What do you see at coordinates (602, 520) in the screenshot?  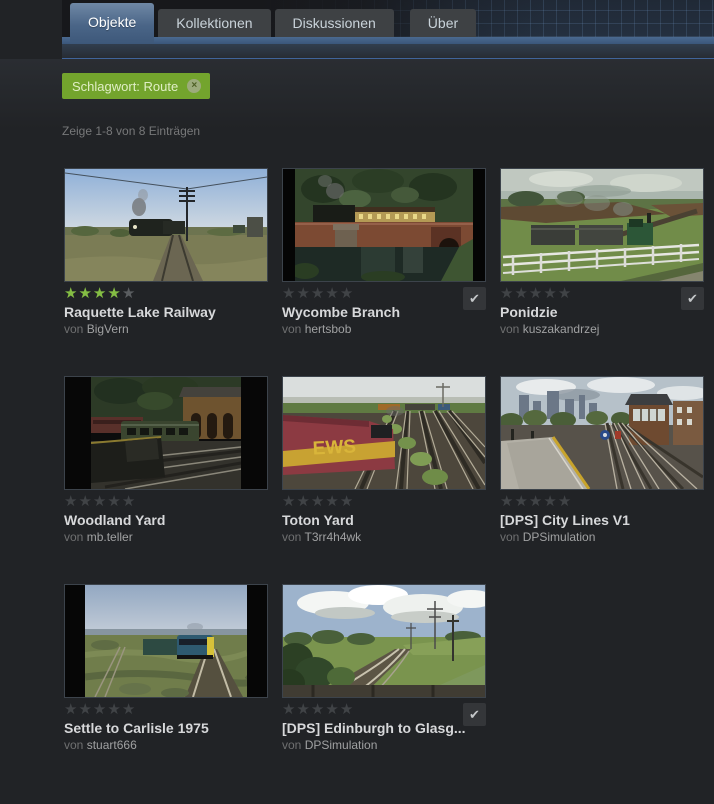 I see `item-title: [DPS] City Lines V1` at bounding box center [602, 520].